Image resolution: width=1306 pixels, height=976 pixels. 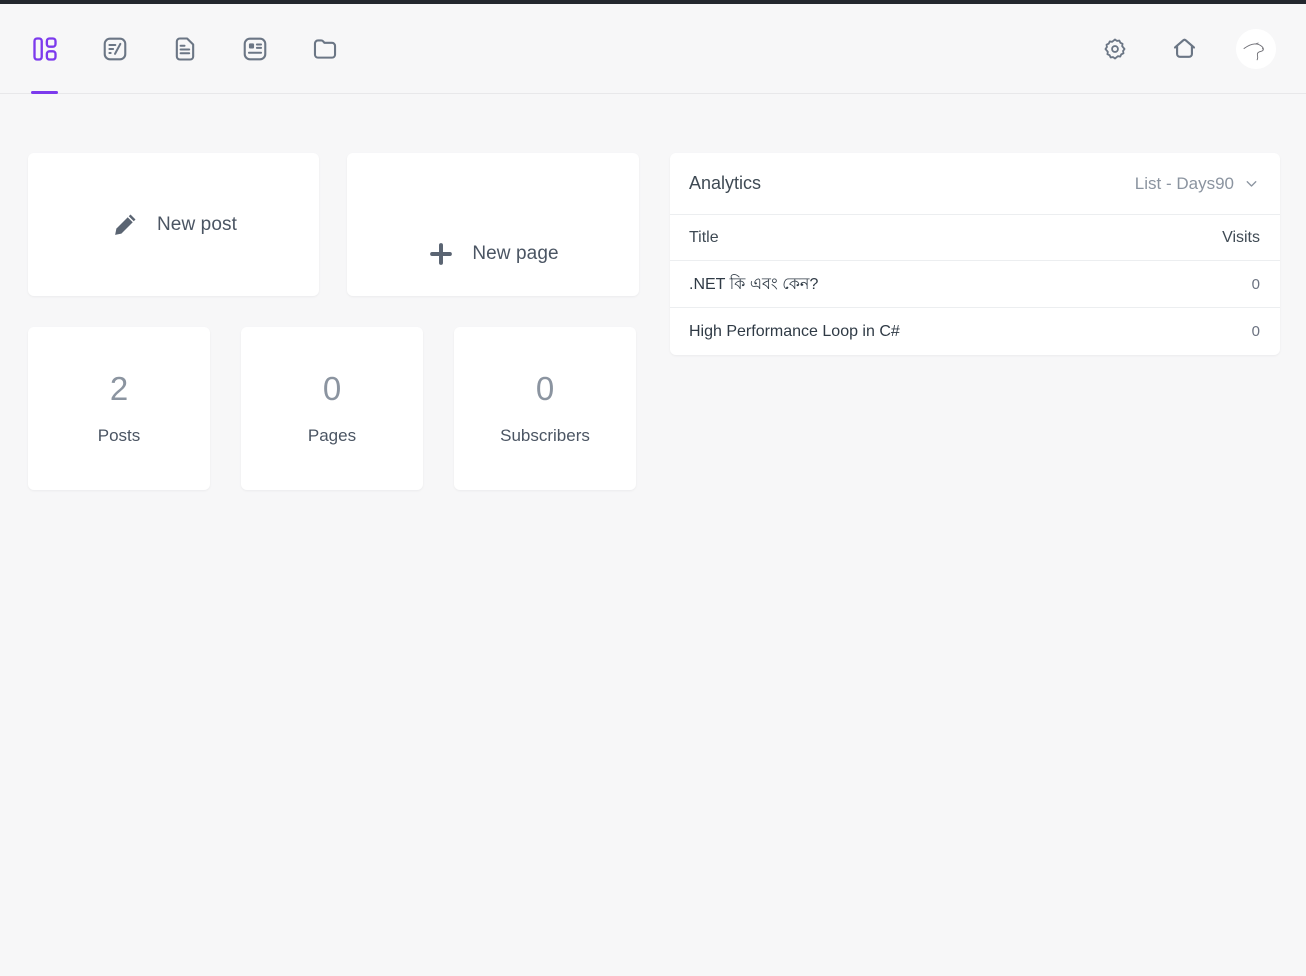 What do you see at coordinates (125, 224) in the screenshot?
I see `pencil-icon` at bounding box center [125, 224].